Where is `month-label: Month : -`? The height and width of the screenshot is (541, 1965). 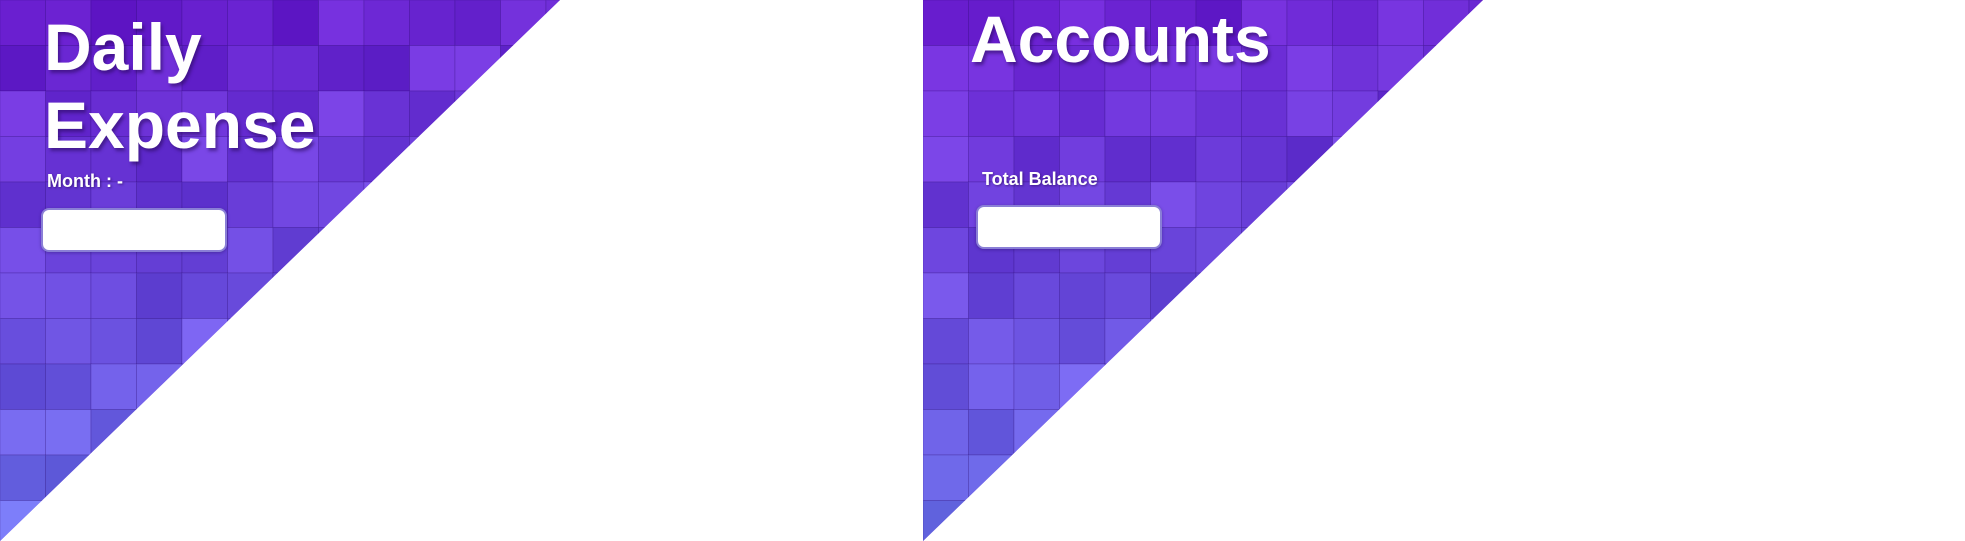
month-label: Month : - is located at coordinates (85, 181).